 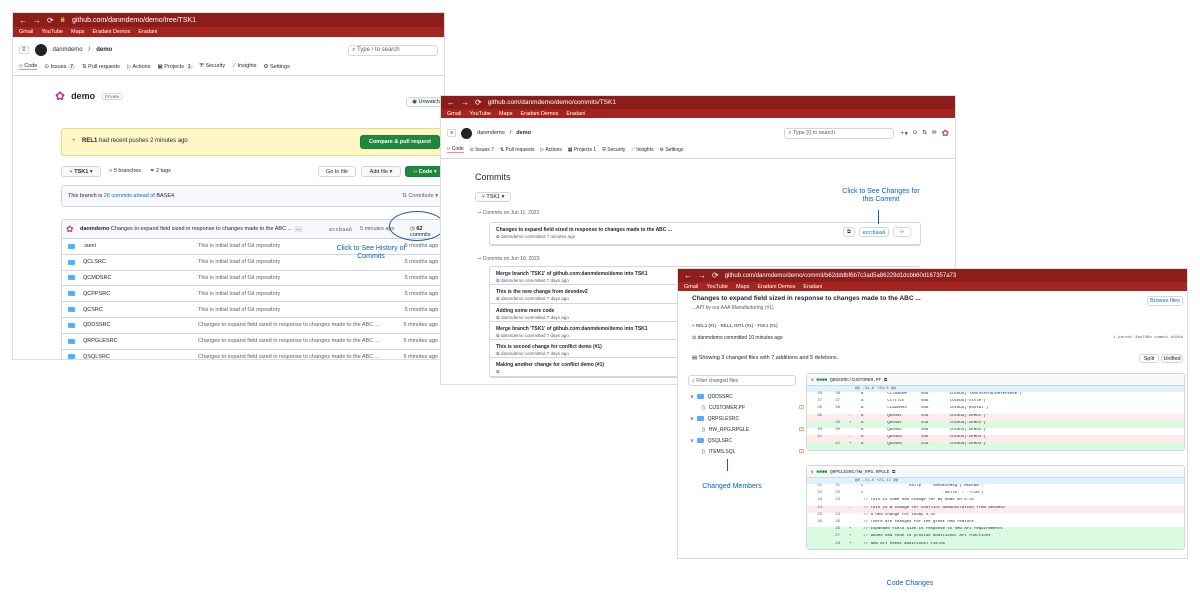 I want to click on inbox-icon: ✉, so click(x=934, y=133).